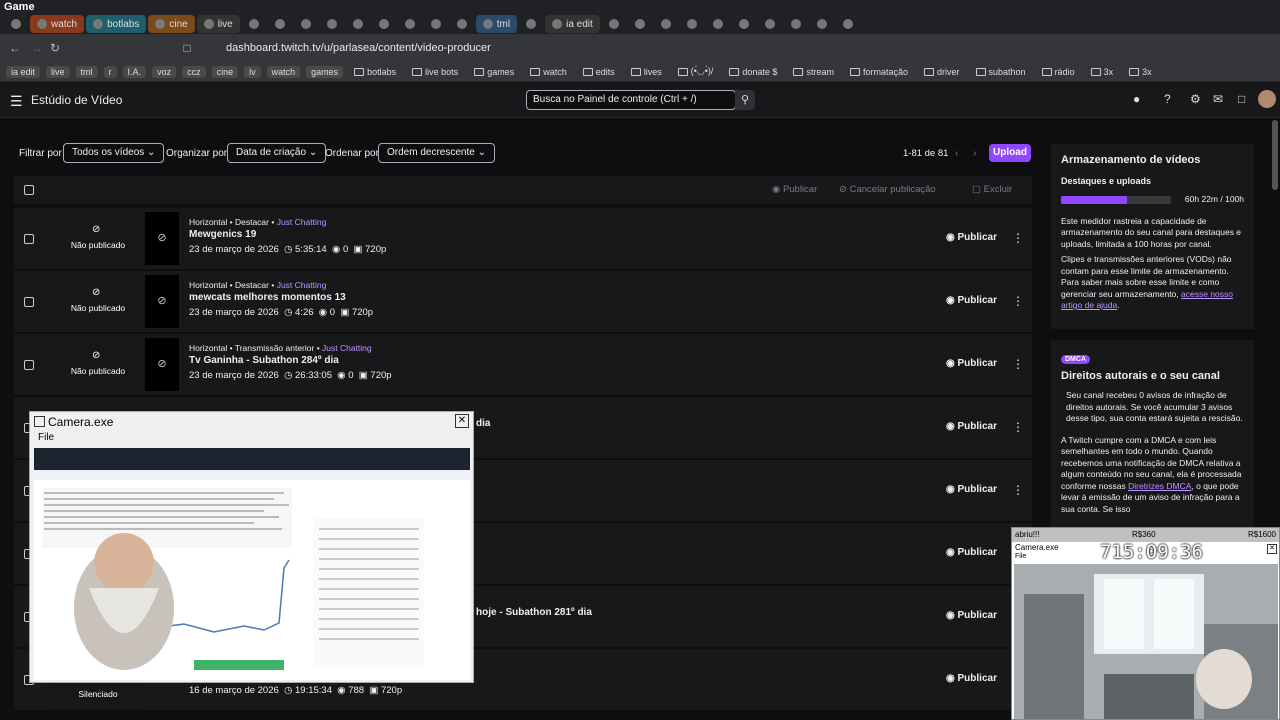  What do you see at coordinates (187, 48) in the screenshot?
I see `bookmark-icon: □` at bounding box center [187, 48].